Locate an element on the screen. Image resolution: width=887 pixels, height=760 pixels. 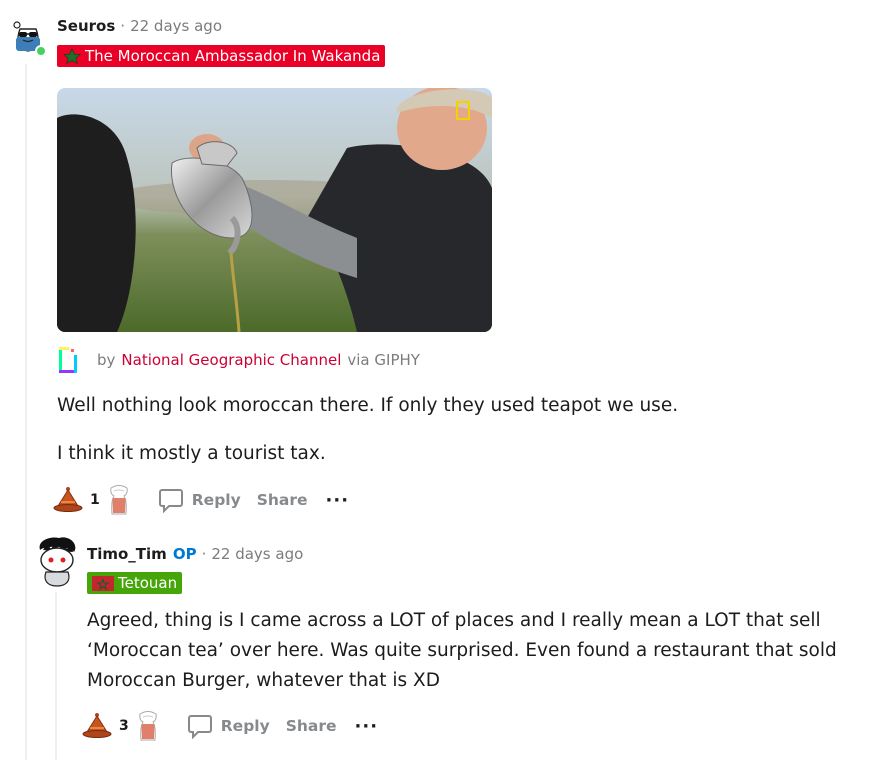
comment-meta: Seuros · 22 days ago is located at coordinates (139, 26).